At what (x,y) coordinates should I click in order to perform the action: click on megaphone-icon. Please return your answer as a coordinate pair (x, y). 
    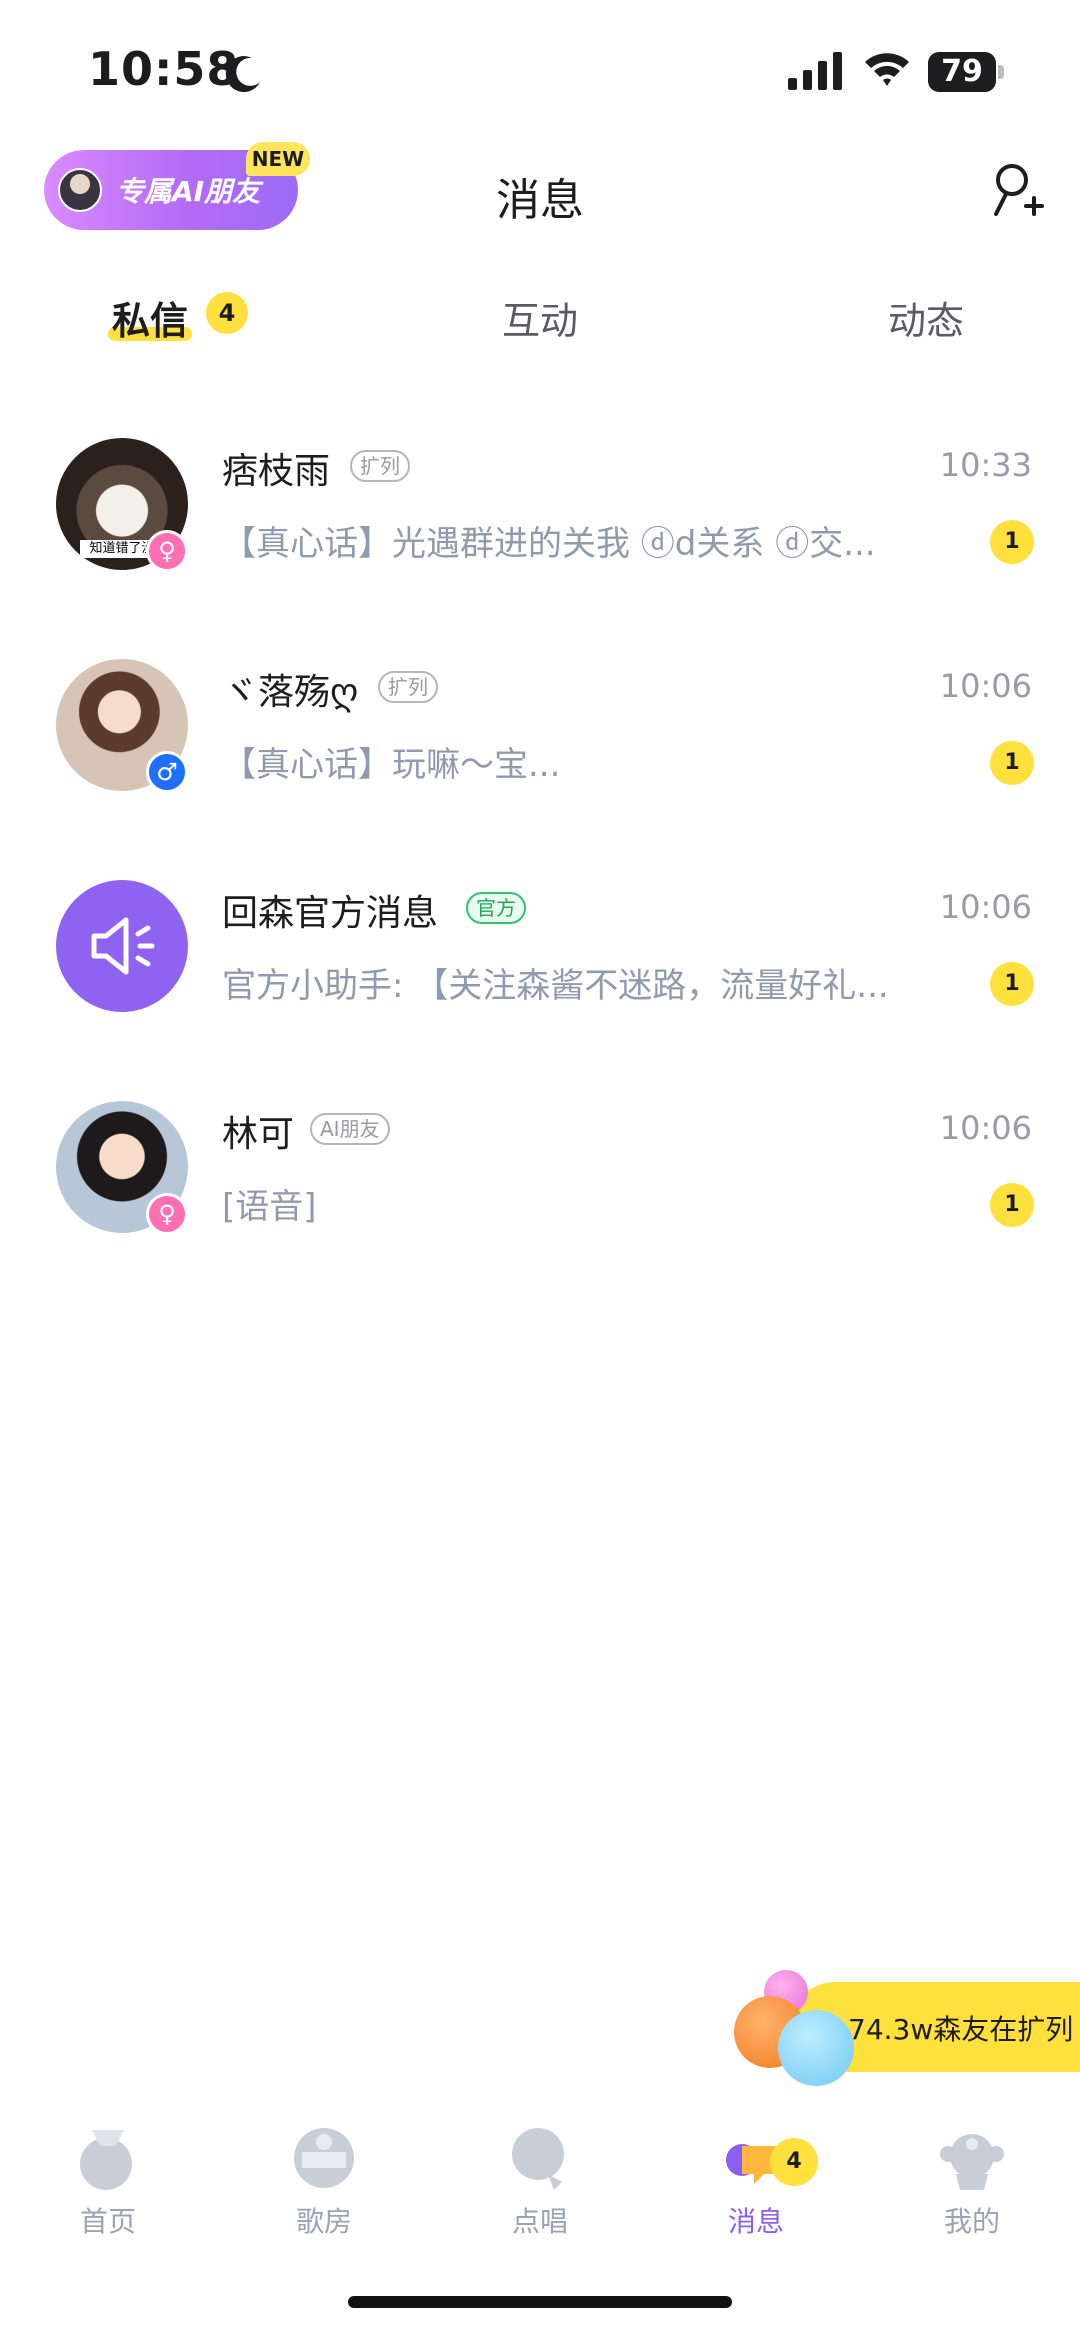
    Looking at the image, I should click on (123, 946).